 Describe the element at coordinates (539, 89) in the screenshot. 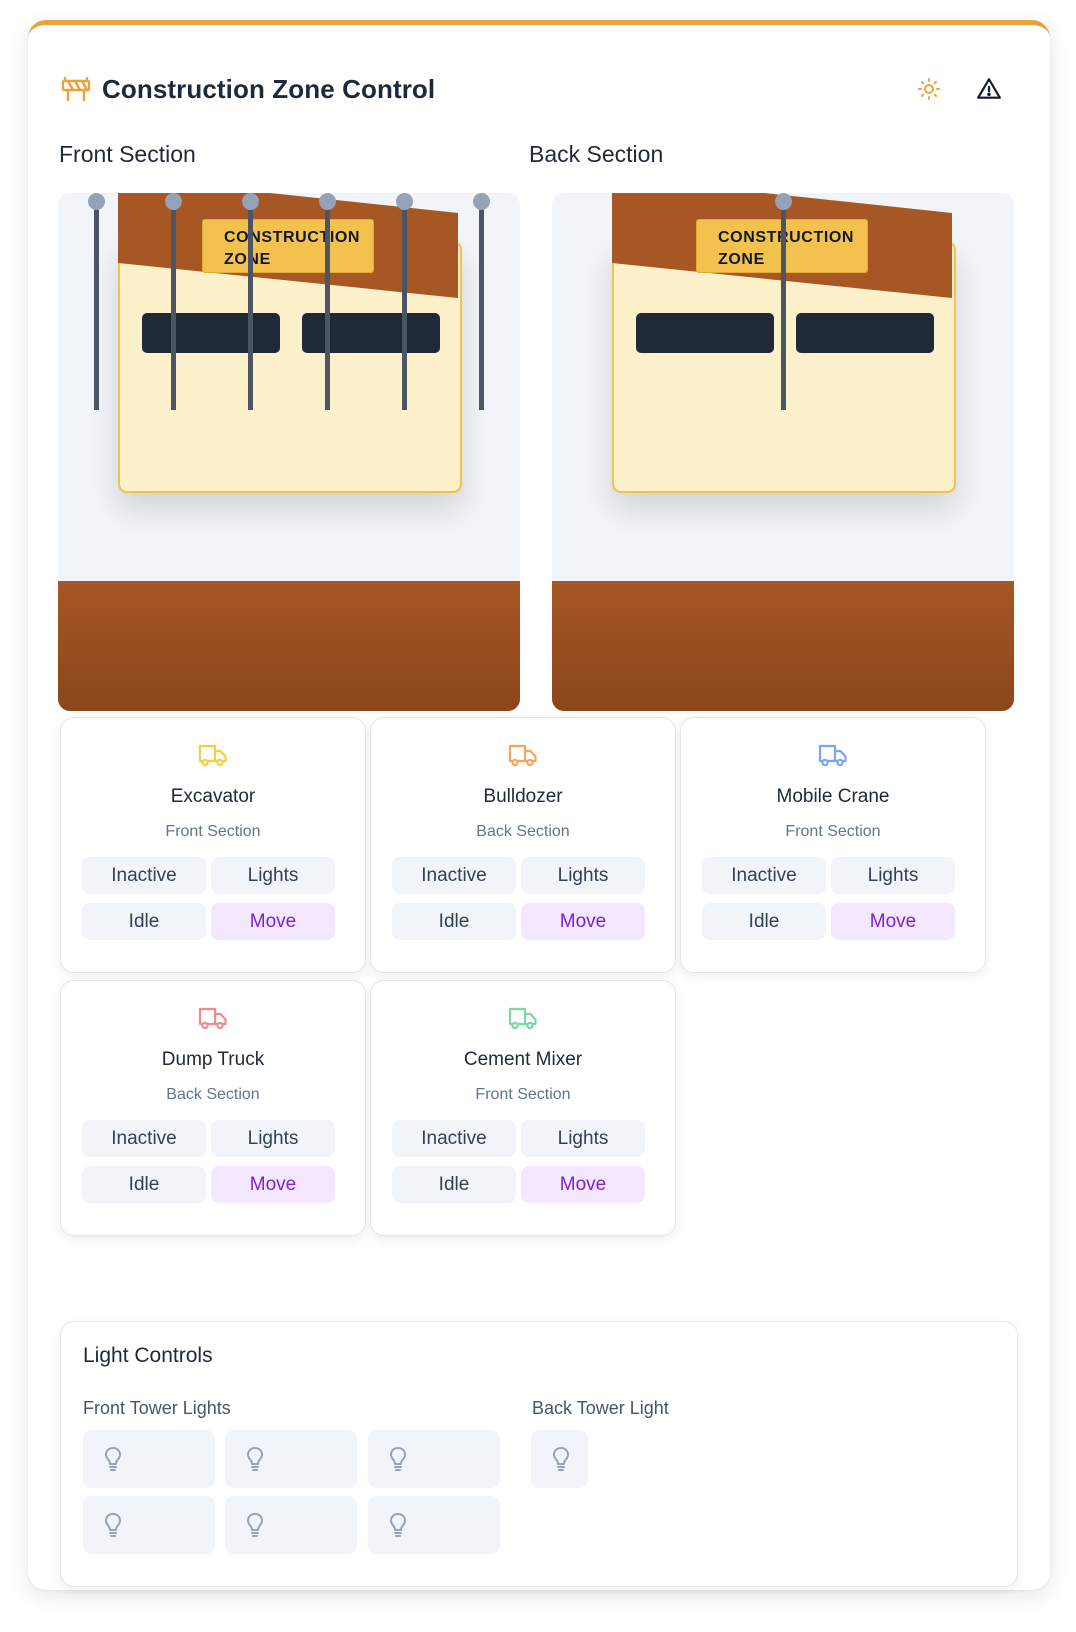

I see `header: Construction Zone Control` at that location.